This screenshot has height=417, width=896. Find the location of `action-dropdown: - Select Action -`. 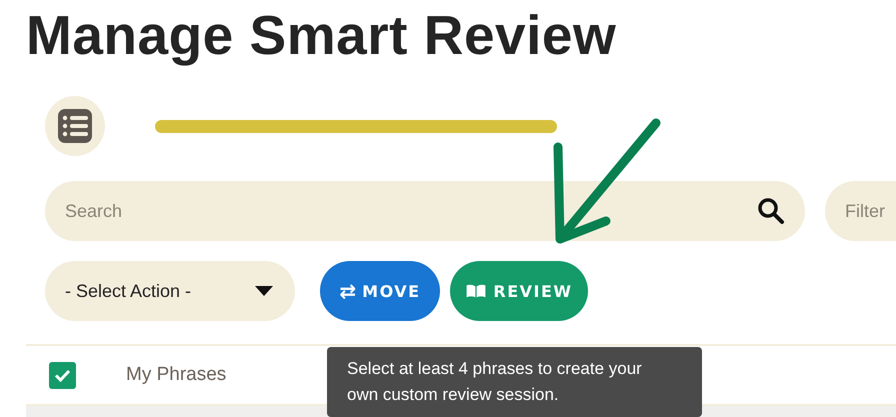

action-dropdown: - Select Action - is located at coordinates (170, 291).